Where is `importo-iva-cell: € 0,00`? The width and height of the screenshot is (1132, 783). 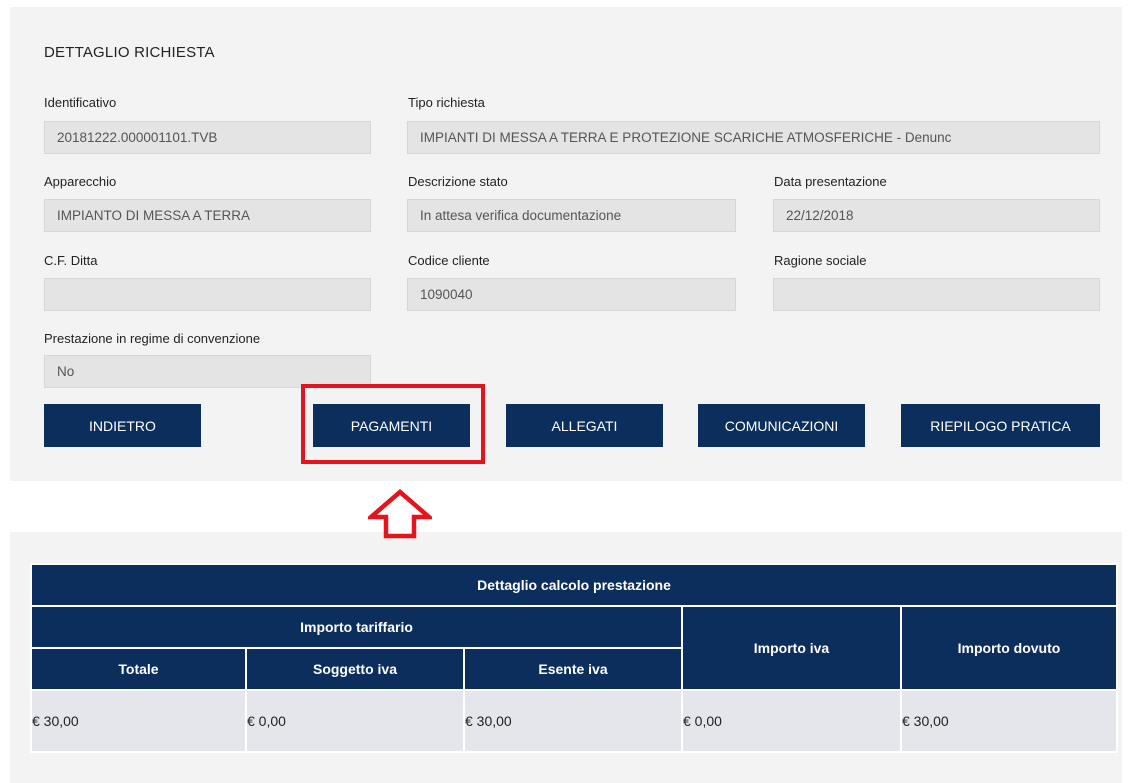
importo-iva-cell: € 0,00 is located at coordinates (791, 721).